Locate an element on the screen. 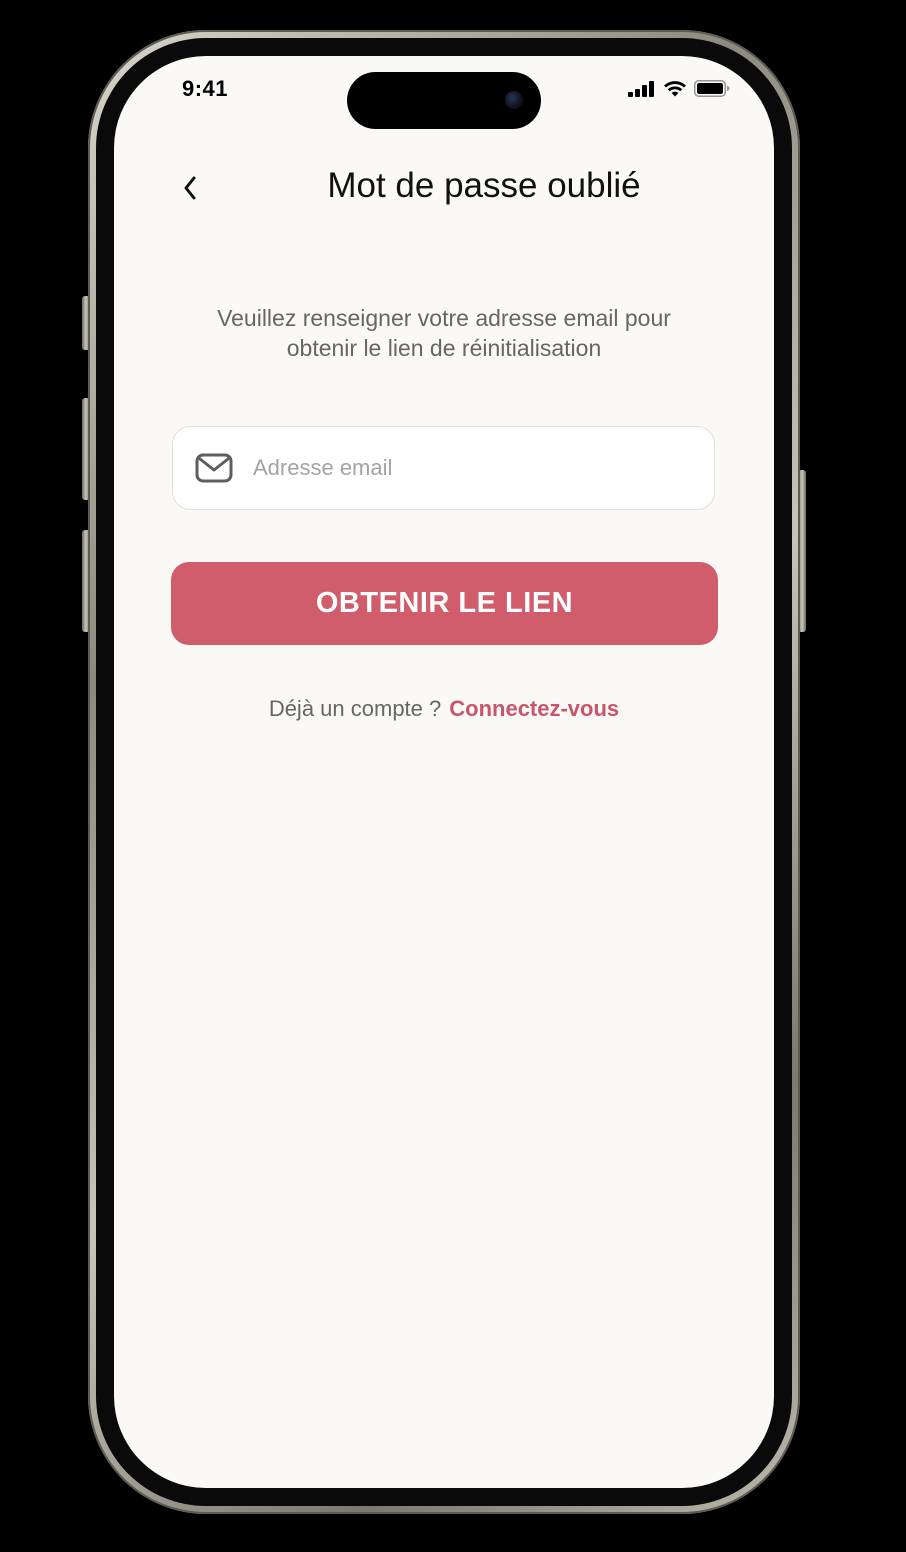 Image resolution: width=906 pixels, height=1552 pixels. battery-icon is located at coordinates (712, 88).